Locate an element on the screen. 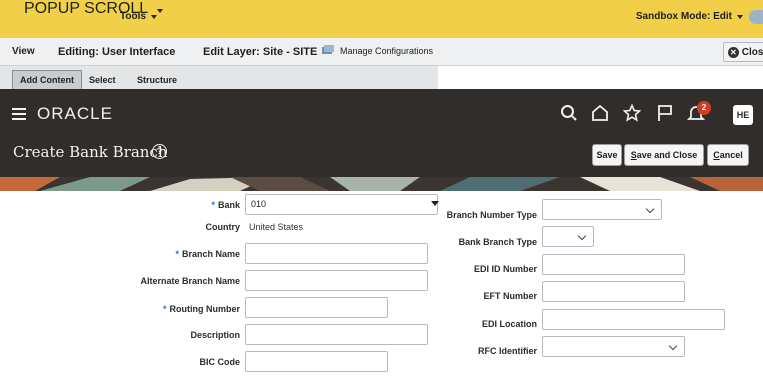 This screenshot has width=763, height=379. edi-id-number-label: EDI ID Number is located at coordinates (505, 269).